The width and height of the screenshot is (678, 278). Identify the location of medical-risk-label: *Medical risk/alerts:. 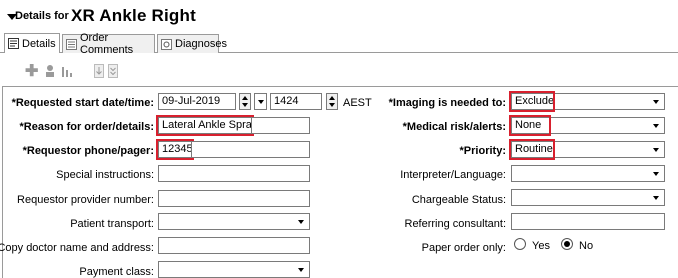
(454, 127).